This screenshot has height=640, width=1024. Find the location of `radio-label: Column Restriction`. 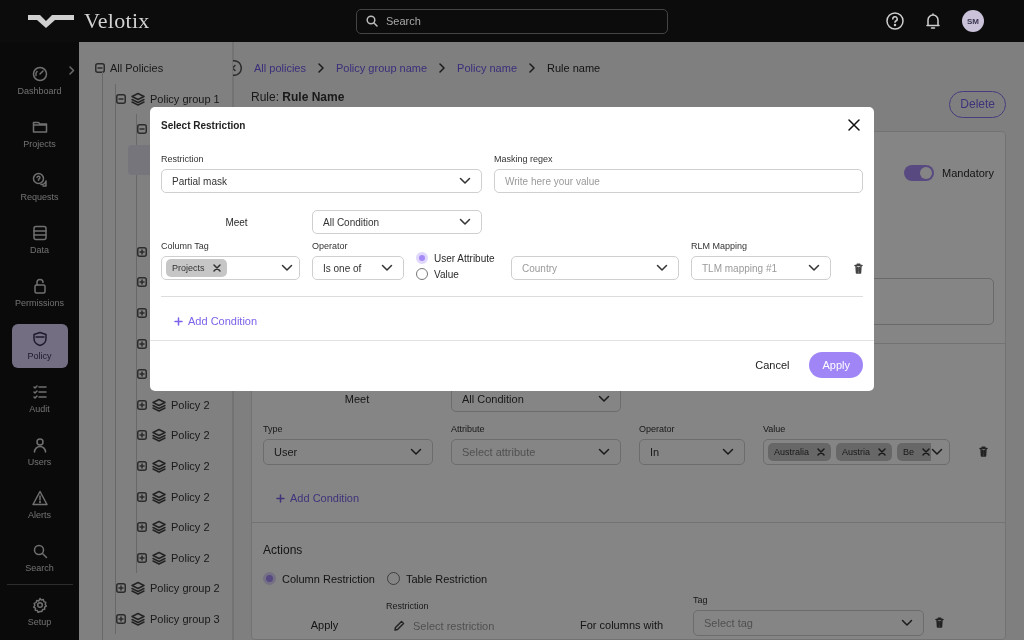

radio-label: Column Restriction is located at coordinates (328, 578).